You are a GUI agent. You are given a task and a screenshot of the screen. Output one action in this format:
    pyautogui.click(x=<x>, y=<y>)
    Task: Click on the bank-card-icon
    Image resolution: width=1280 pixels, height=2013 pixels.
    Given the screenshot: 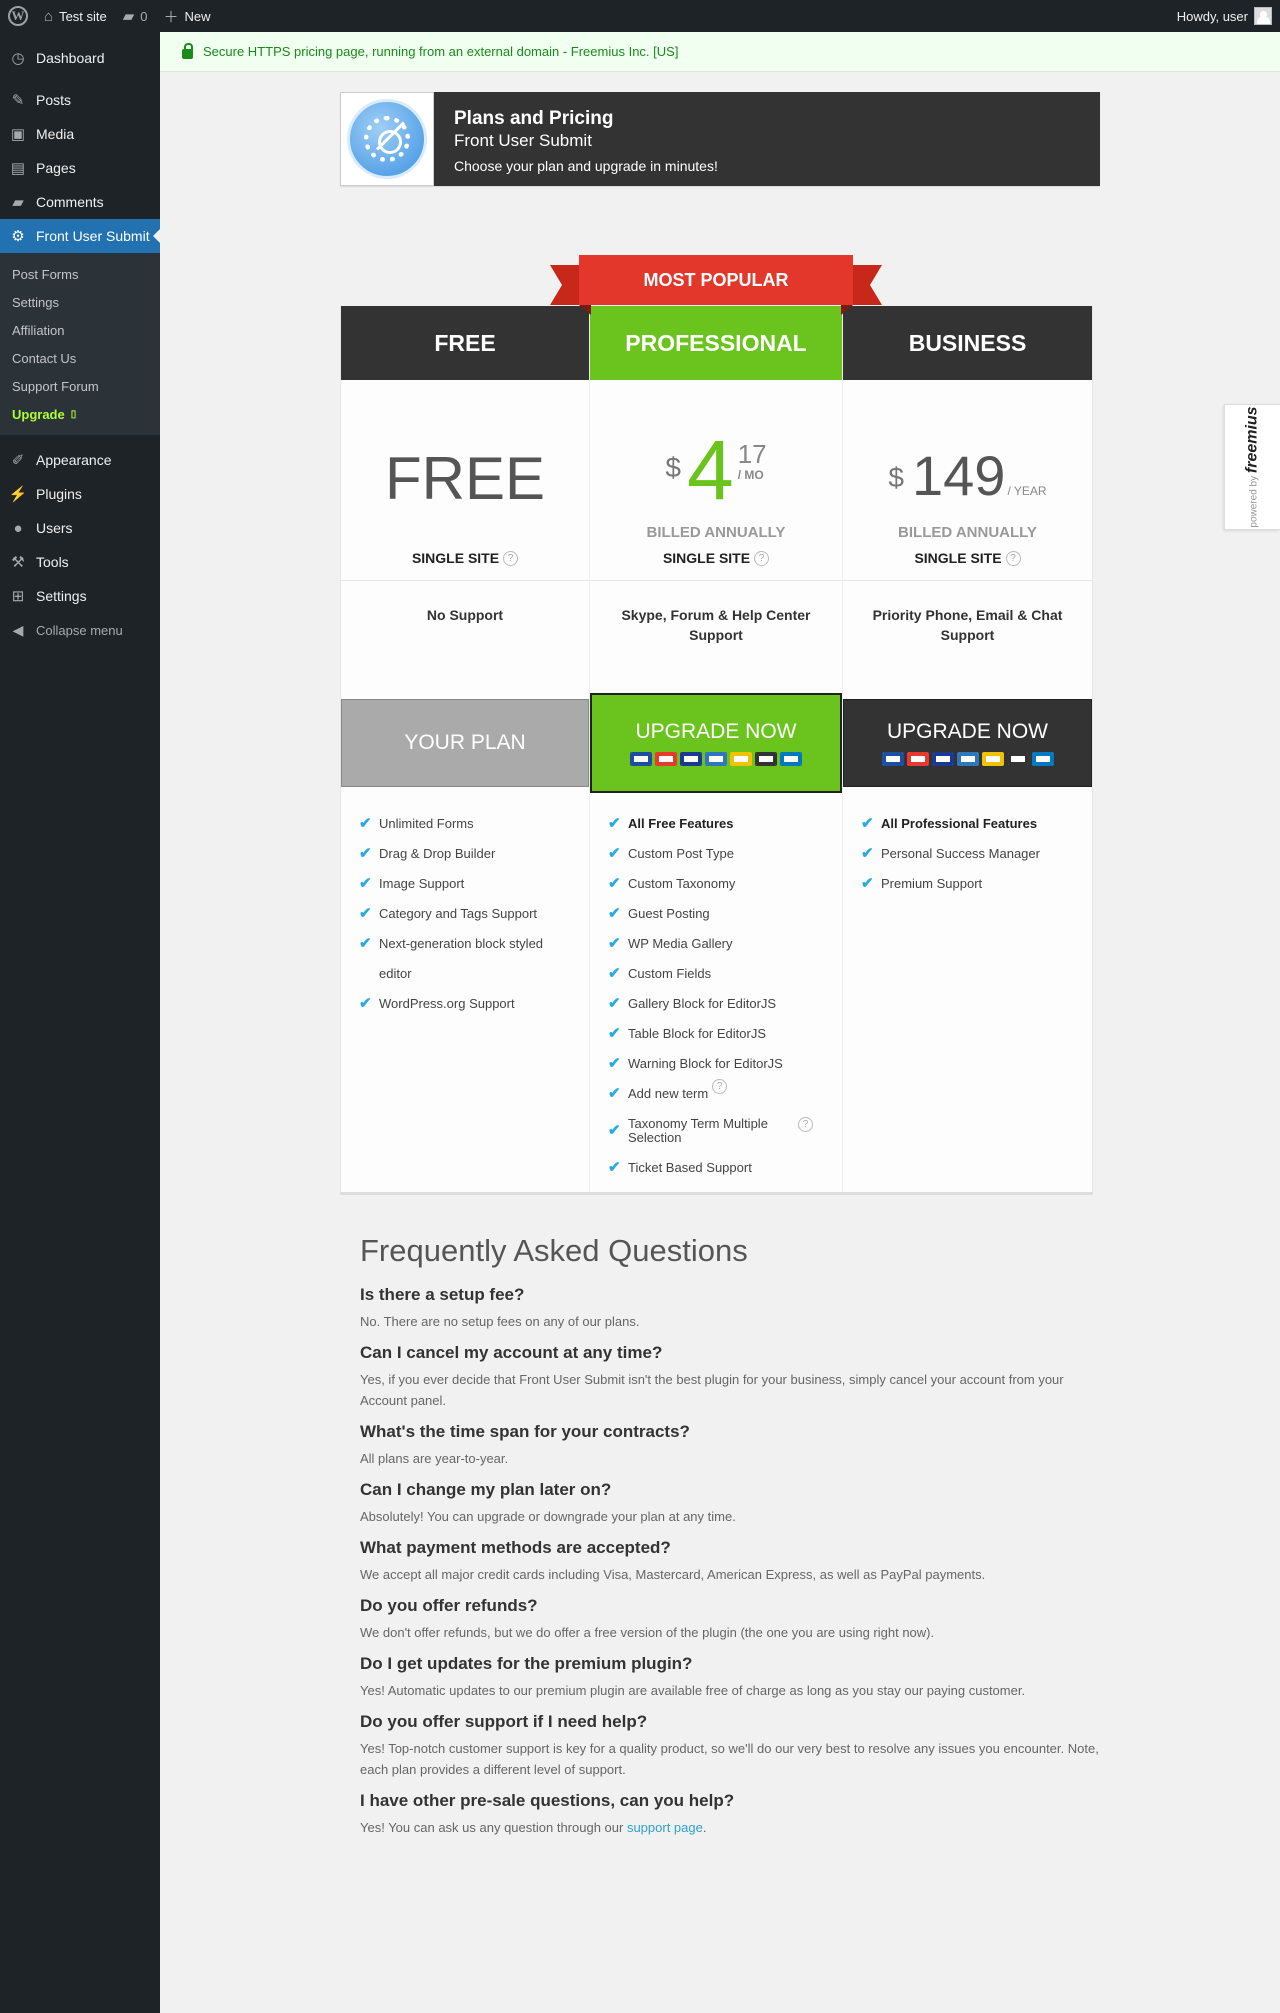 What is the action you would take?
    pyautogui.click(x=766, y=759)
    